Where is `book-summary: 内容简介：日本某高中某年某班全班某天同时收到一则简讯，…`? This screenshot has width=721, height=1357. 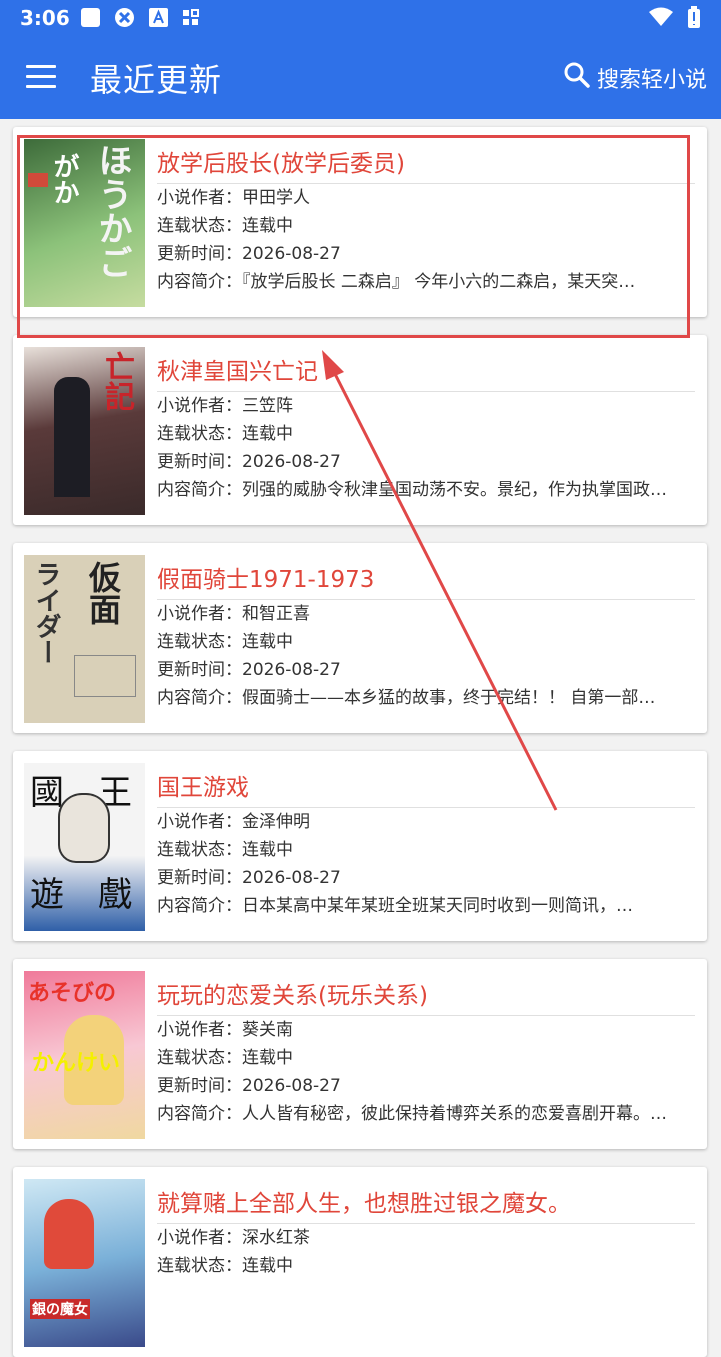 book-summary: 内容简介：日本某高中某年某班全班某天同时收到一则简讯，… is located at coordinates (395, 906).